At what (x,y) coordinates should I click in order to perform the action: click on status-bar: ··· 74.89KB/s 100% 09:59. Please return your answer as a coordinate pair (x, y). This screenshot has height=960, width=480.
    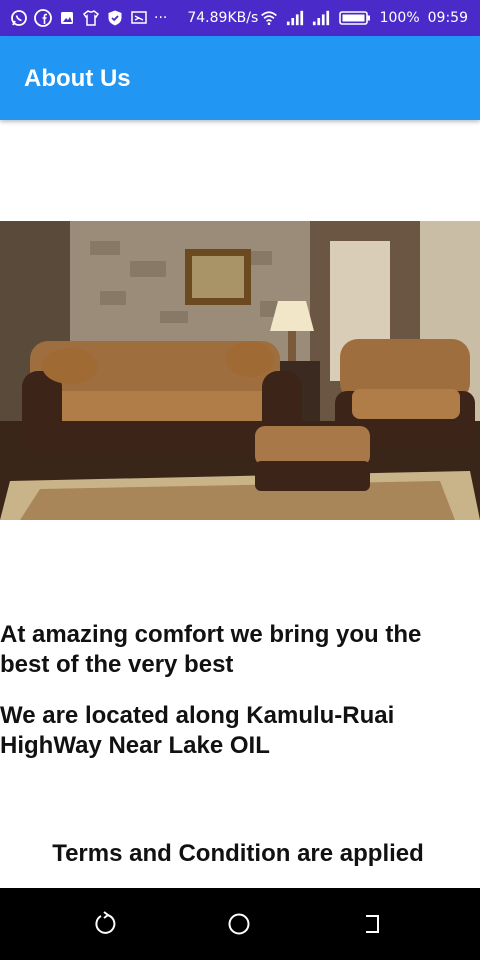
    Looking at the image, I should click on (240, 18).